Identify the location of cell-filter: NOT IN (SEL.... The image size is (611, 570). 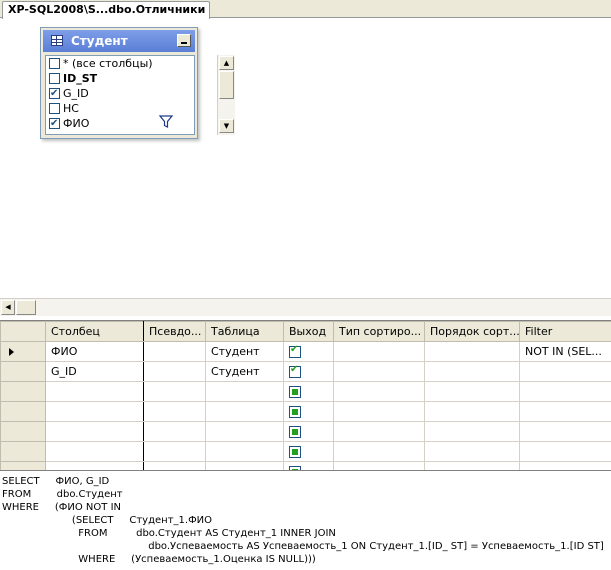
(565, 351).